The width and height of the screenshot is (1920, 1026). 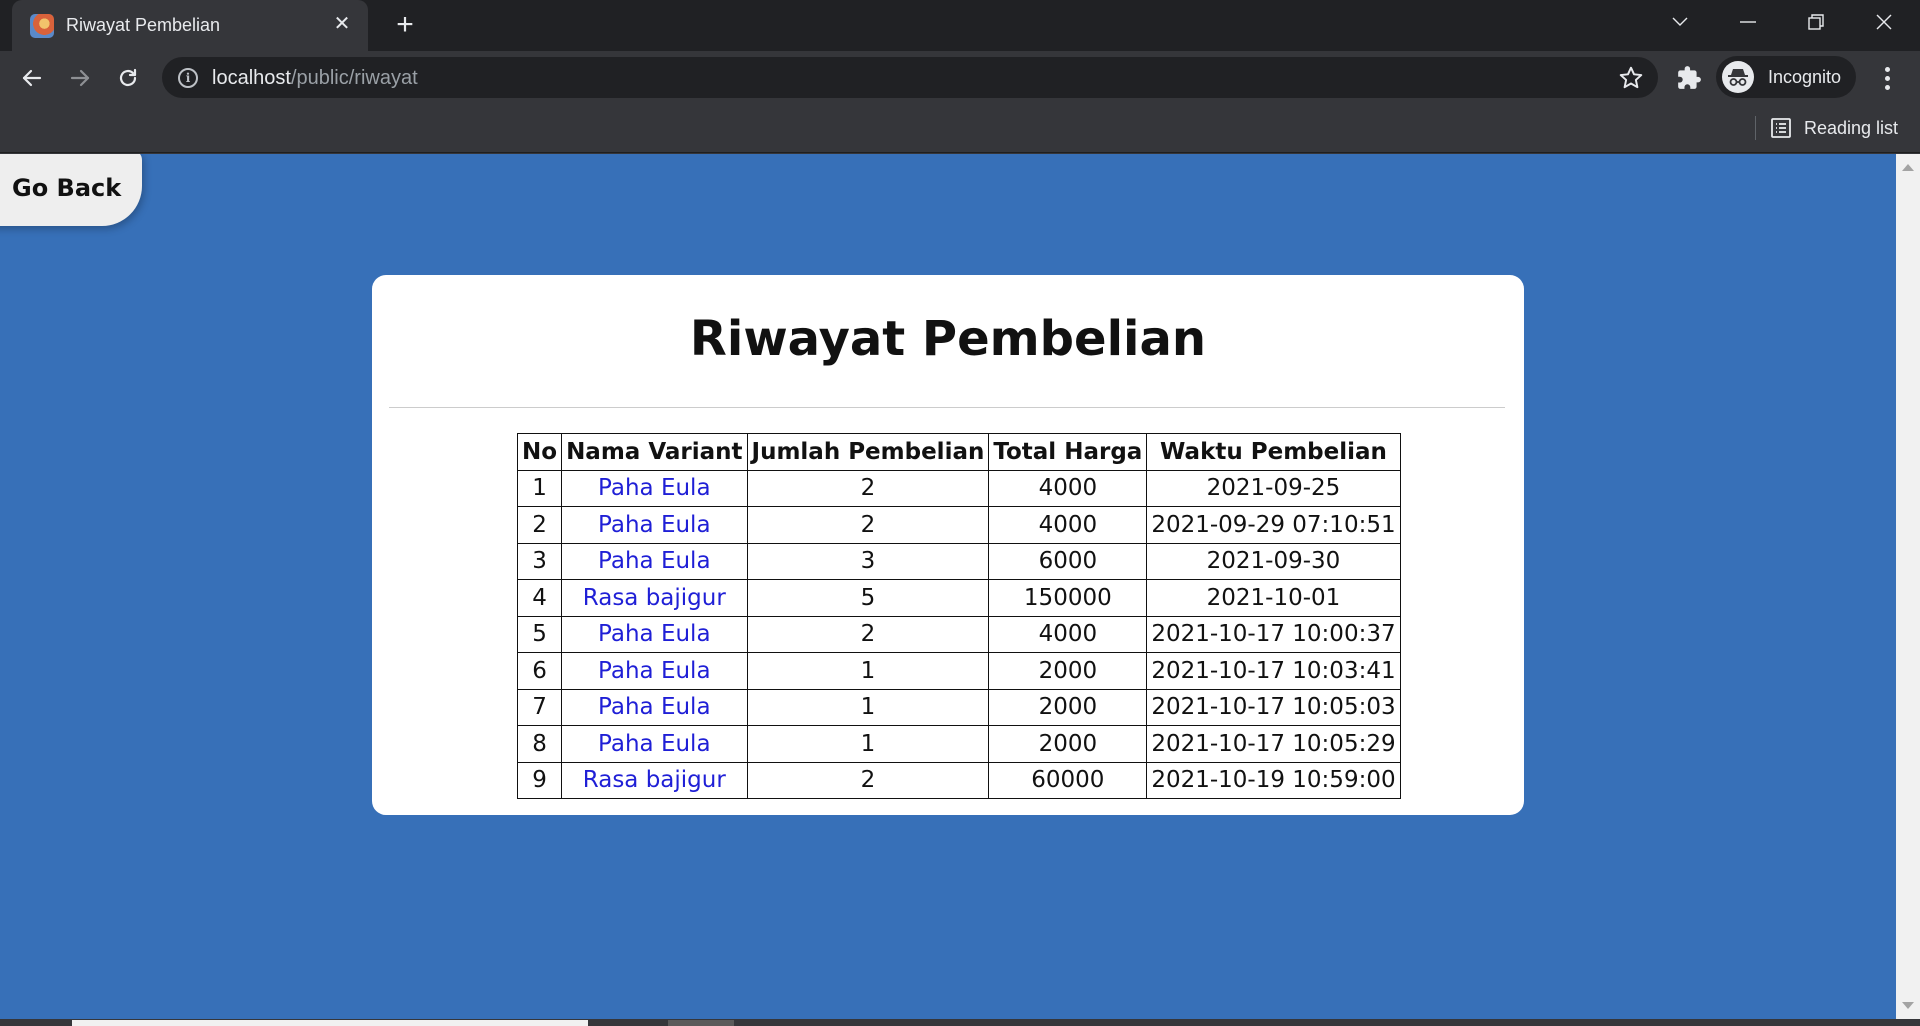 I want to click on restore-button, so click(x=1816, y=22).